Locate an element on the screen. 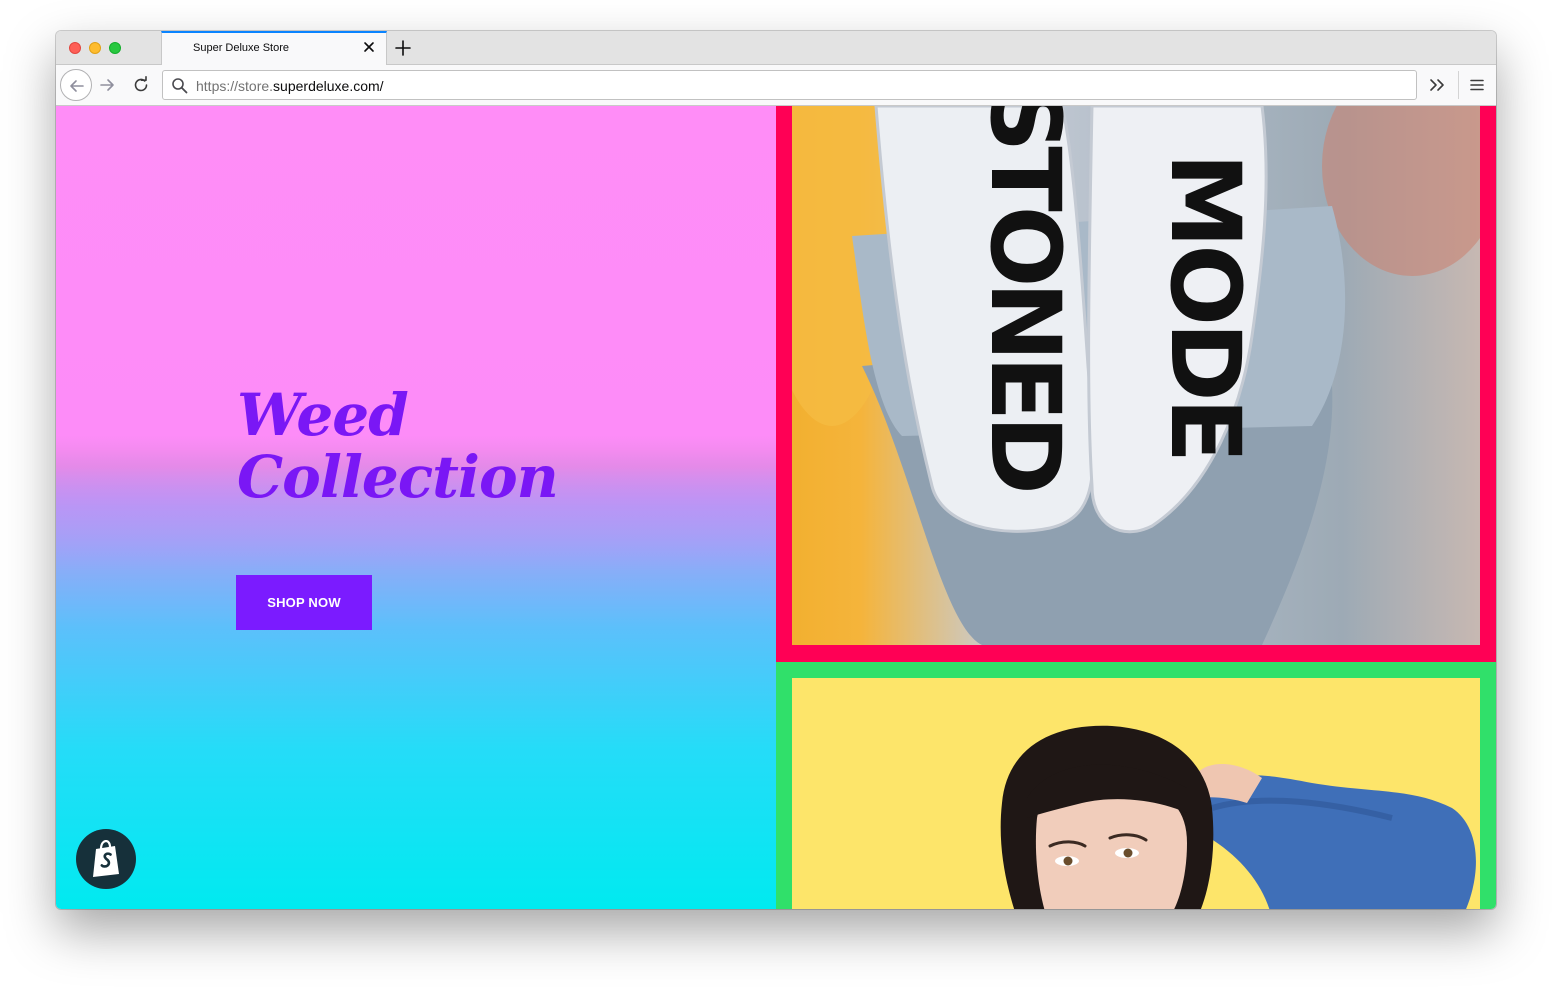  portrait-photo is located at coordinates (1136, 793).